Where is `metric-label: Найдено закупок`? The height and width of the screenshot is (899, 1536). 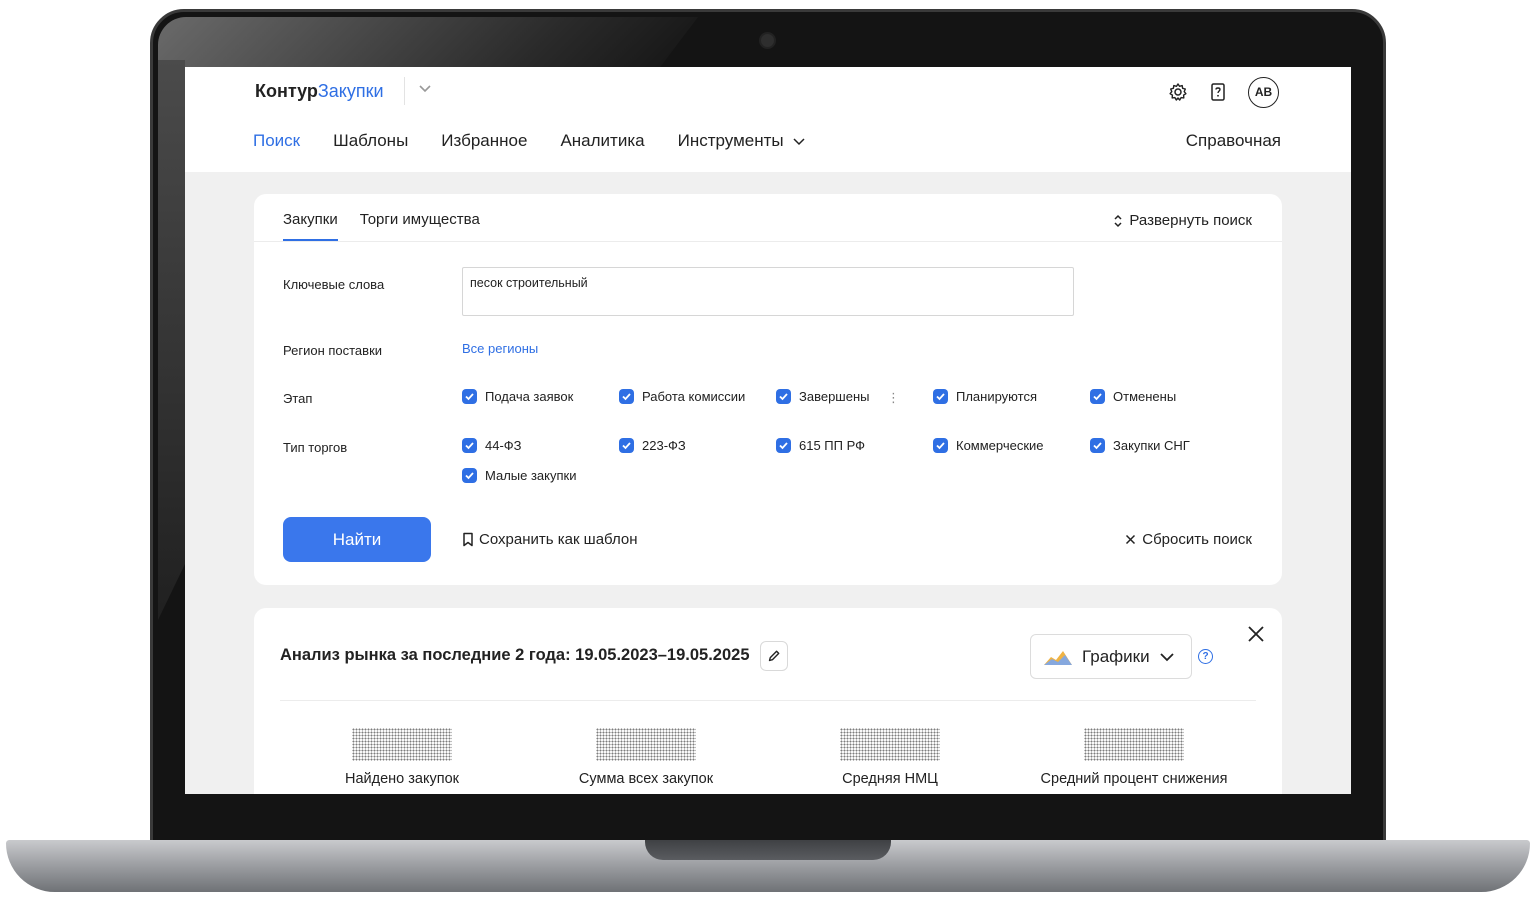
metric-label: Найдено закупок is located at coordinates (402, 779).